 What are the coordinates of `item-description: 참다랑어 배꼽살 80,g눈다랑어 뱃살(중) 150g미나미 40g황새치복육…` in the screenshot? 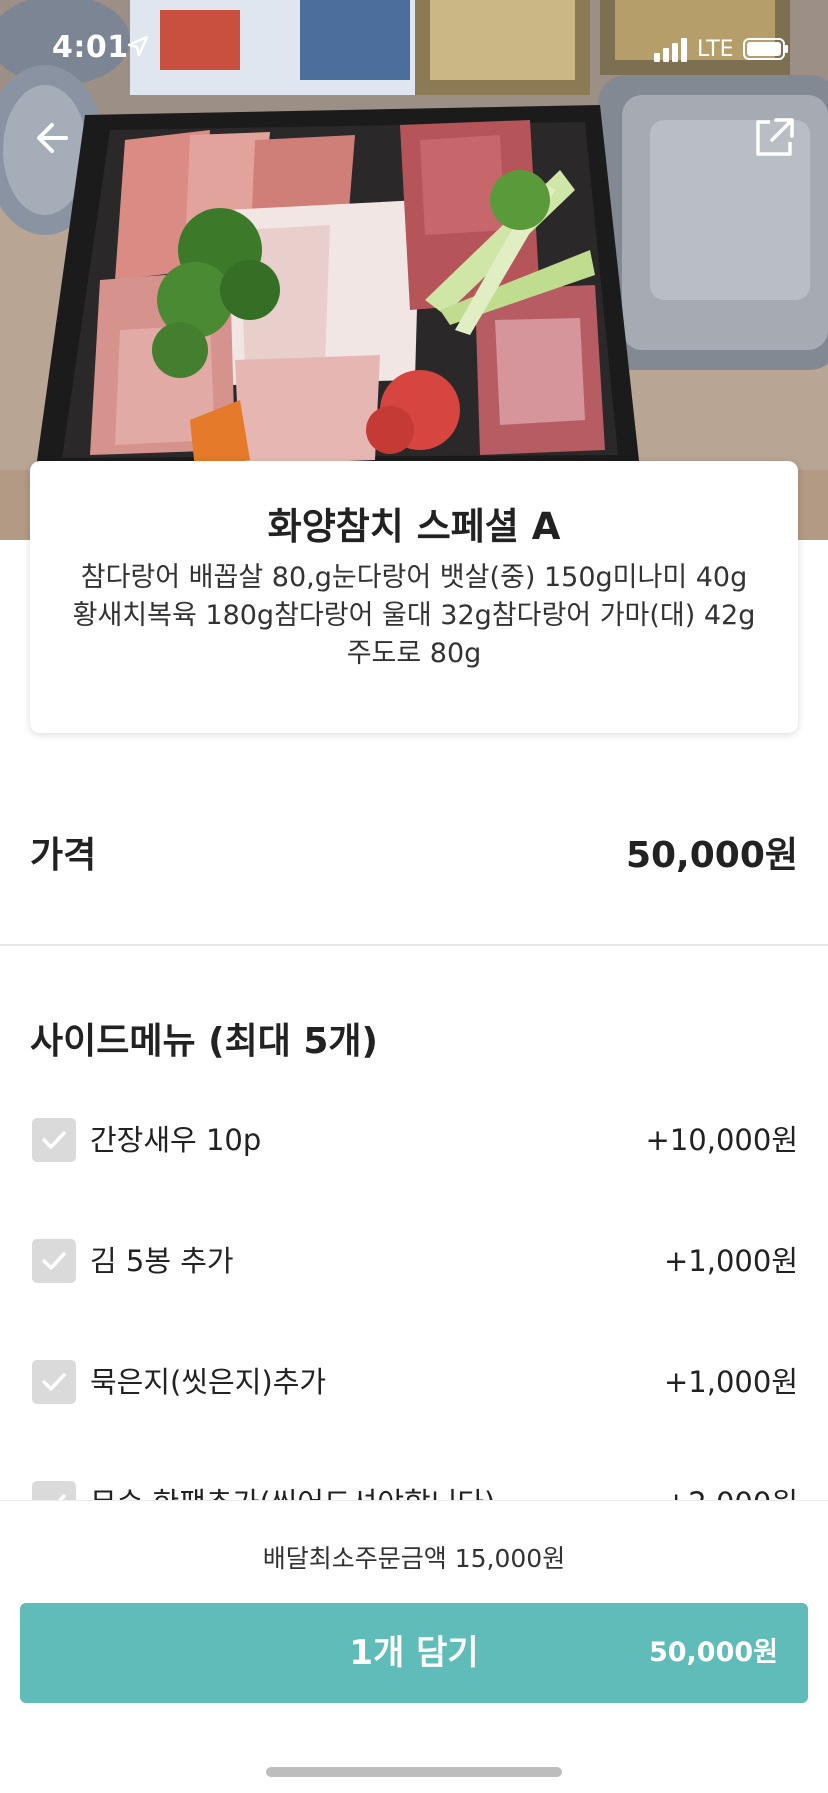 It's located at (414, 615).